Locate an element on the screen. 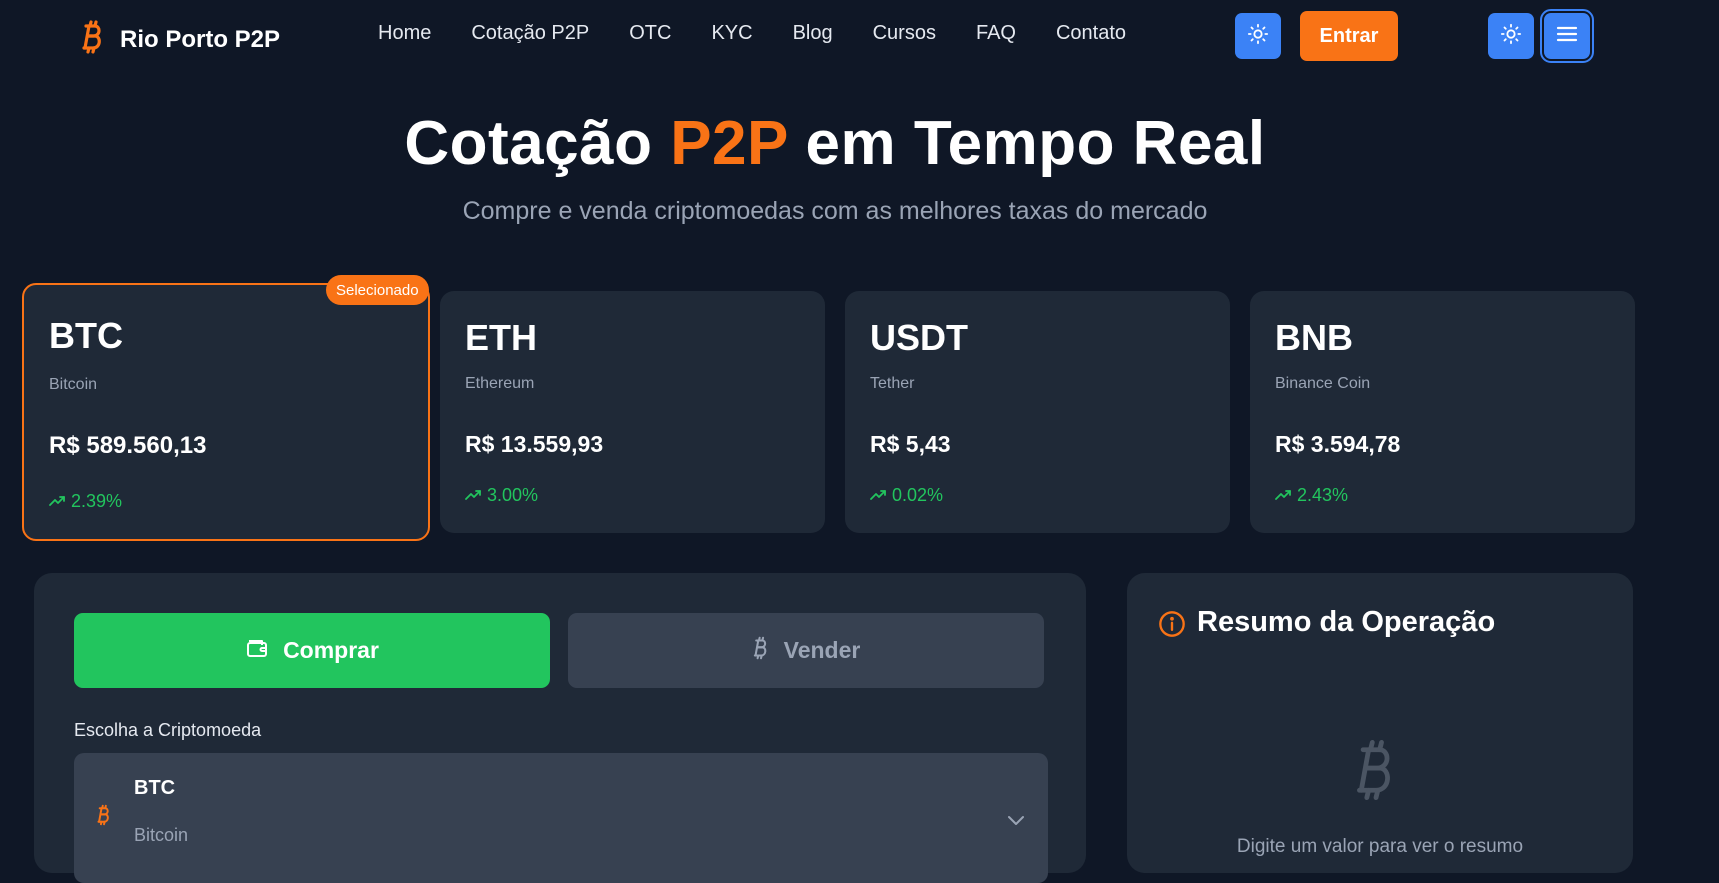 This screenshot has height=883, width=1719. coin-card-usdt: USDT Tether R$ 5,43 0.02% is located at coordinates (1037, 412).